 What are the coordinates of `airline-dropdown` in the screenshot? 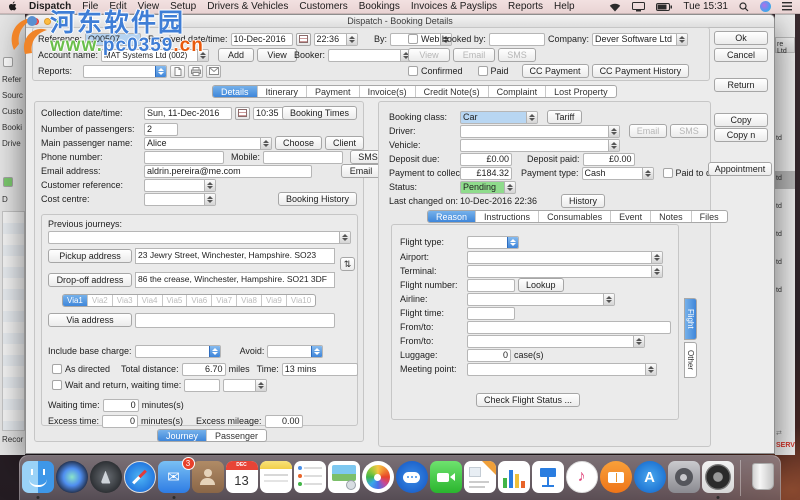 It's located at (541, 299).